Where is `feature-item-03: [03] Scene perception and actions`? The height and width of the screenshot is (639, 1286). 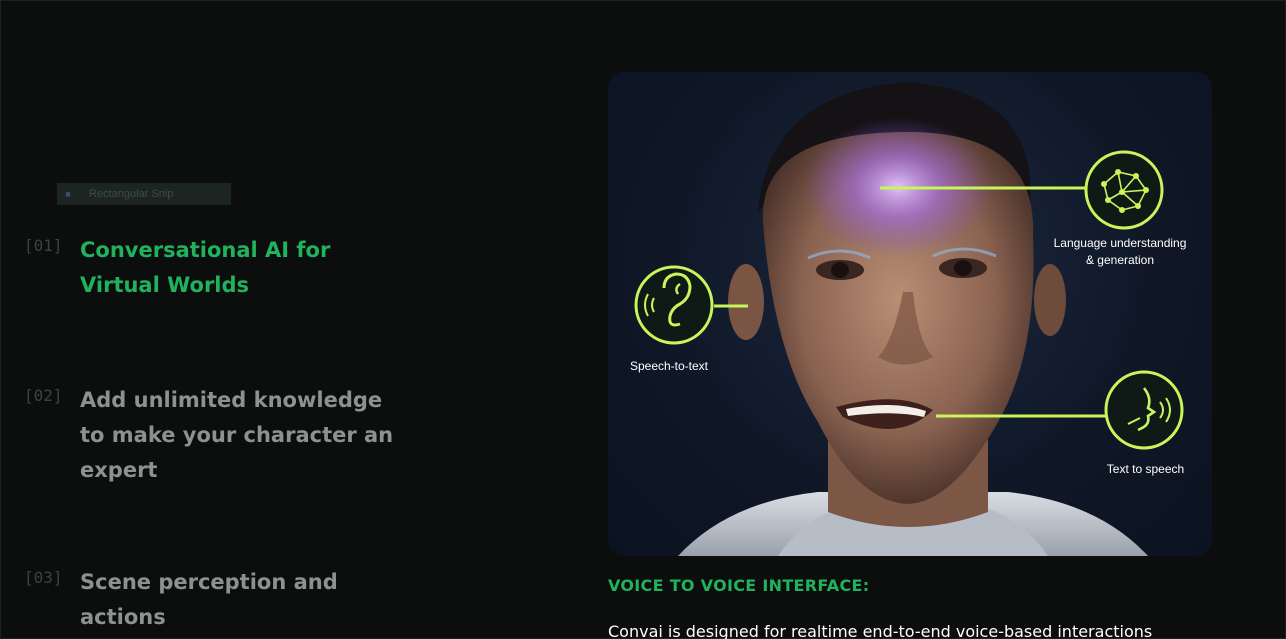
feature-item-03: [03] Scene perception and actions is located at coordinates (224, 600).